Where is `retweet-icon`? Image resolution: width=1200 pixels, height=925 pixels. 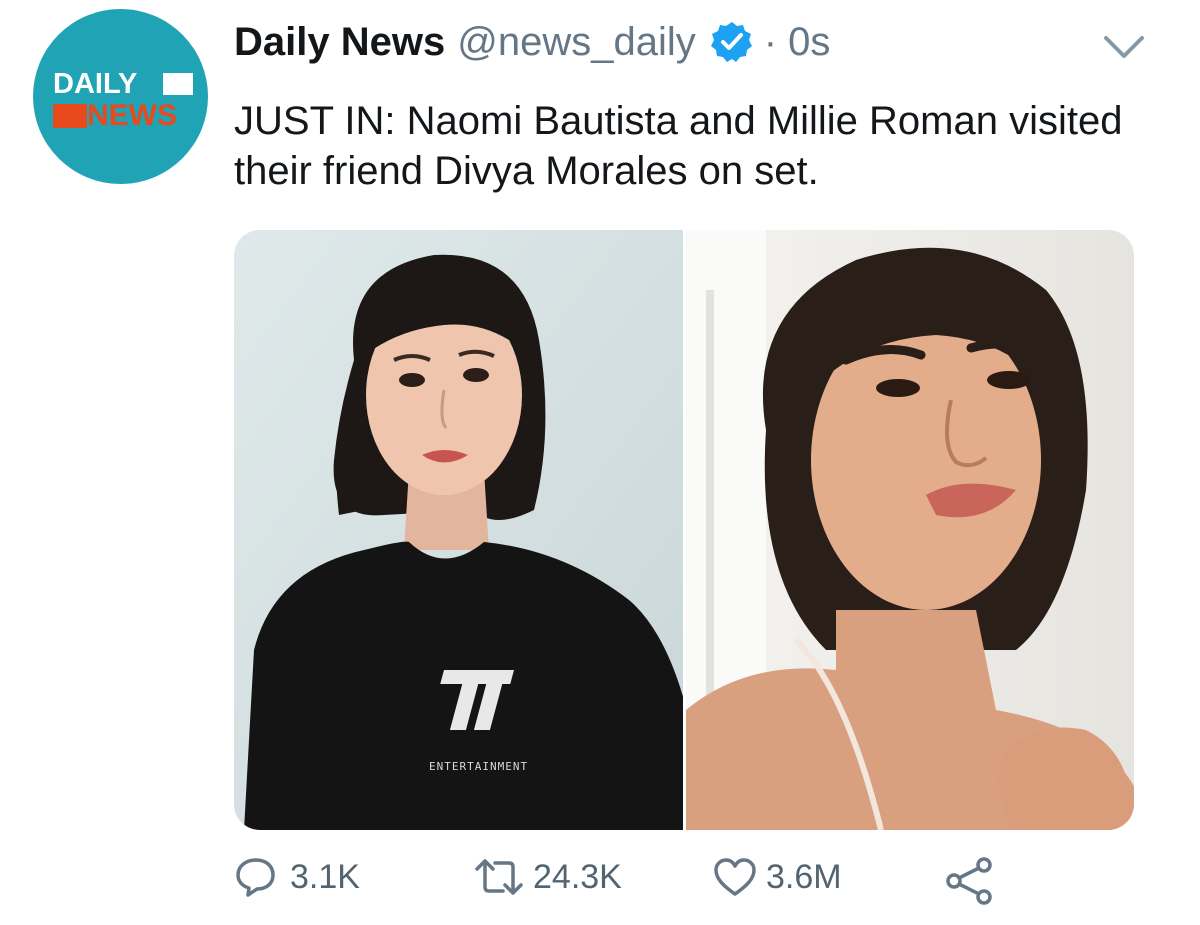 retweet-icon is located at coordinates (499, 877).